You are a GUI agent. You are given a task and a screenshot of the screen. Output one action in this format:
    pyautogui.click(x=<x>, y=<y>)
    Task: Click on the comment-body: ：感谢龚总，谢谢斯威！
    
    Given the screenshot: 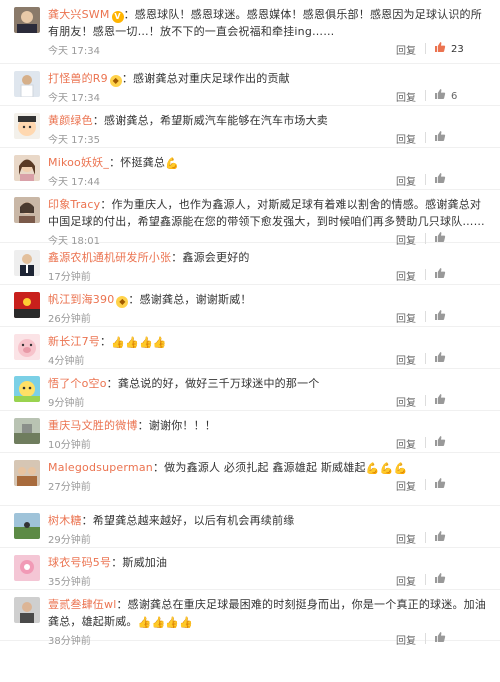 What is the action you would take?
    pyautogui.click(x=190, y=299)
    